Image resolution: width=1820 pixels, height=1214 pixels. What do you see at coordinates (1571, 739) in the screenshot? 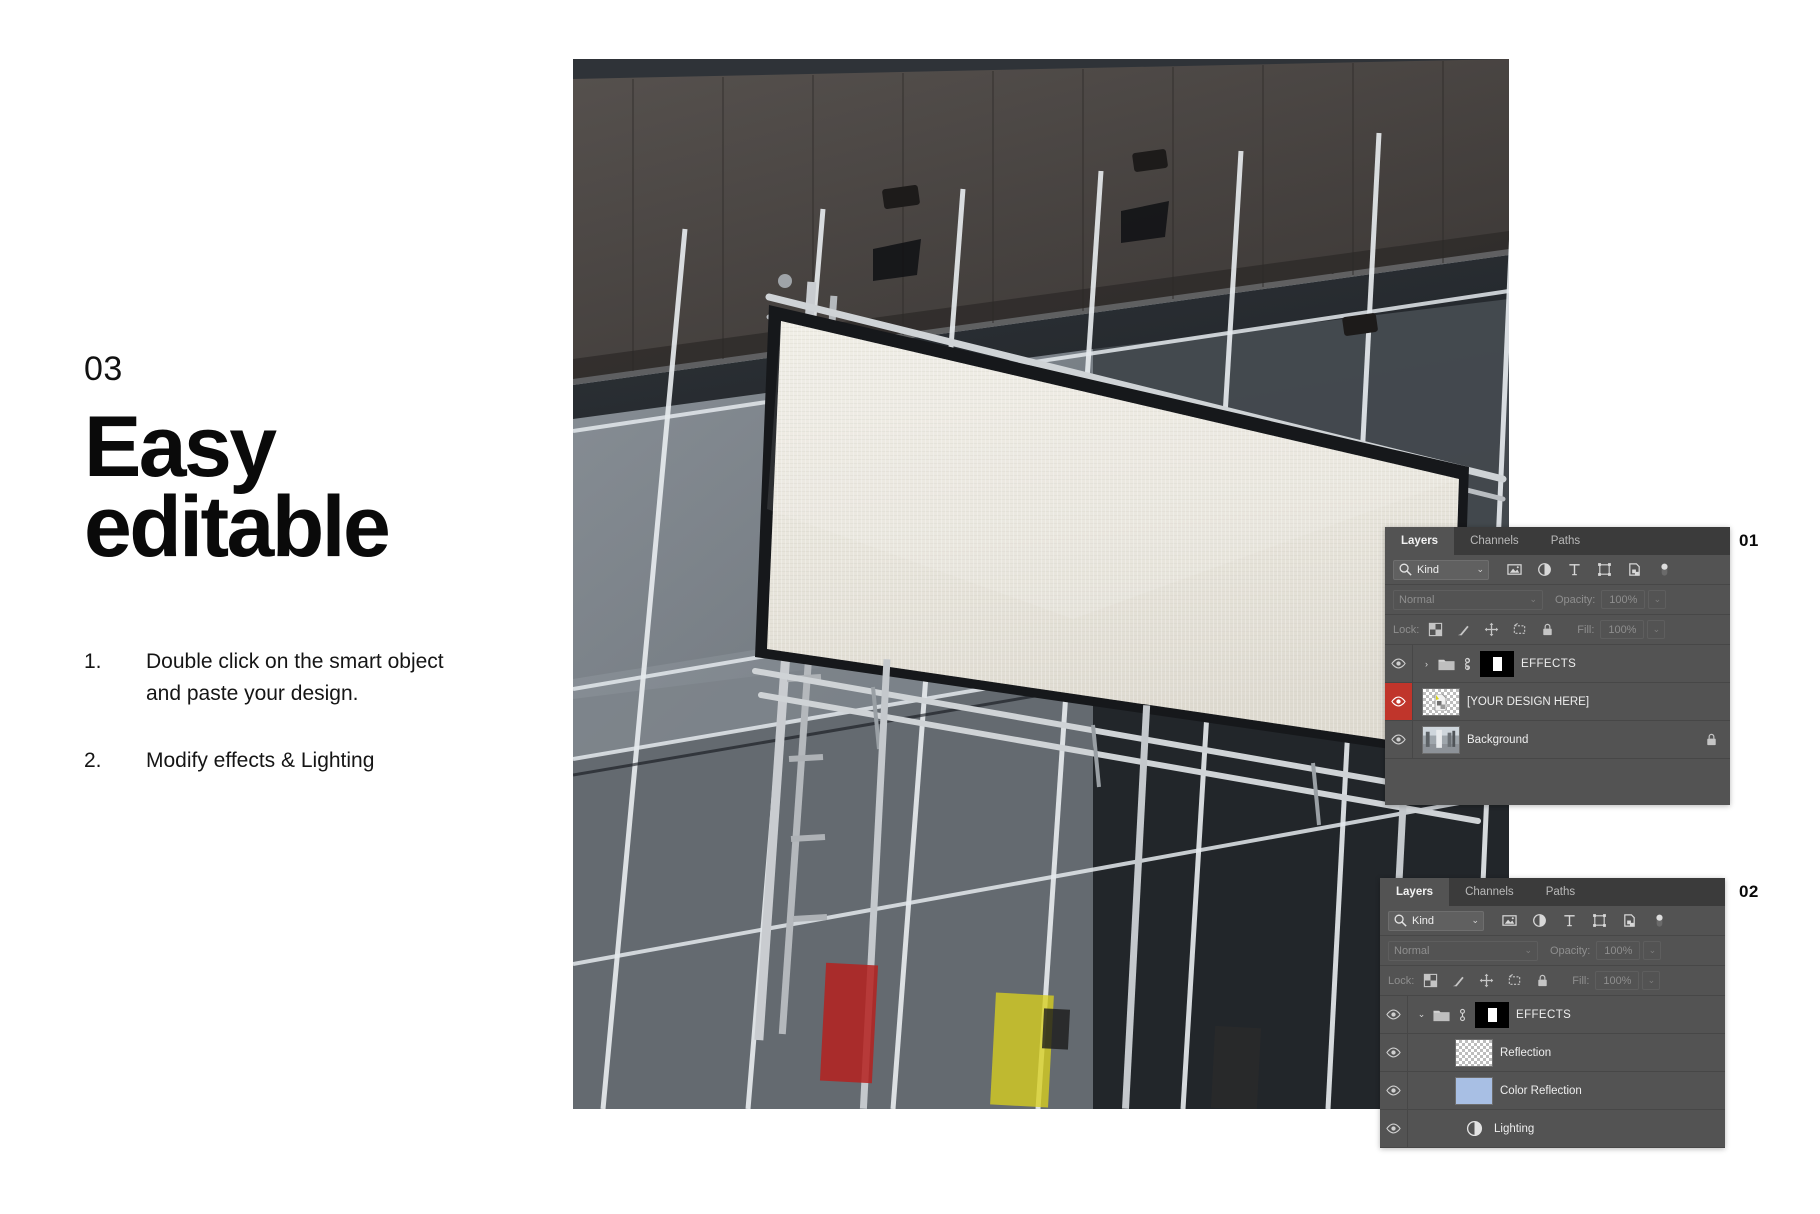
I see `layer-content: Background` at bounding box center [1571, 739].